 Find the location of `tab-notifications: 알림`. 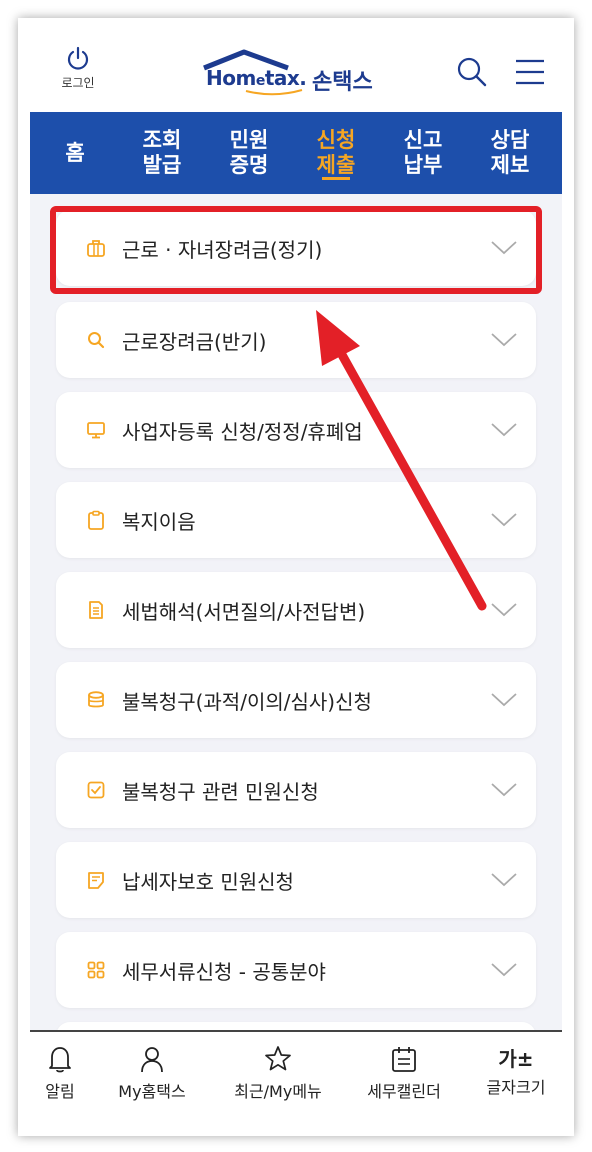

tab-notifications: 알림 is located at coordinates (69, 1071).